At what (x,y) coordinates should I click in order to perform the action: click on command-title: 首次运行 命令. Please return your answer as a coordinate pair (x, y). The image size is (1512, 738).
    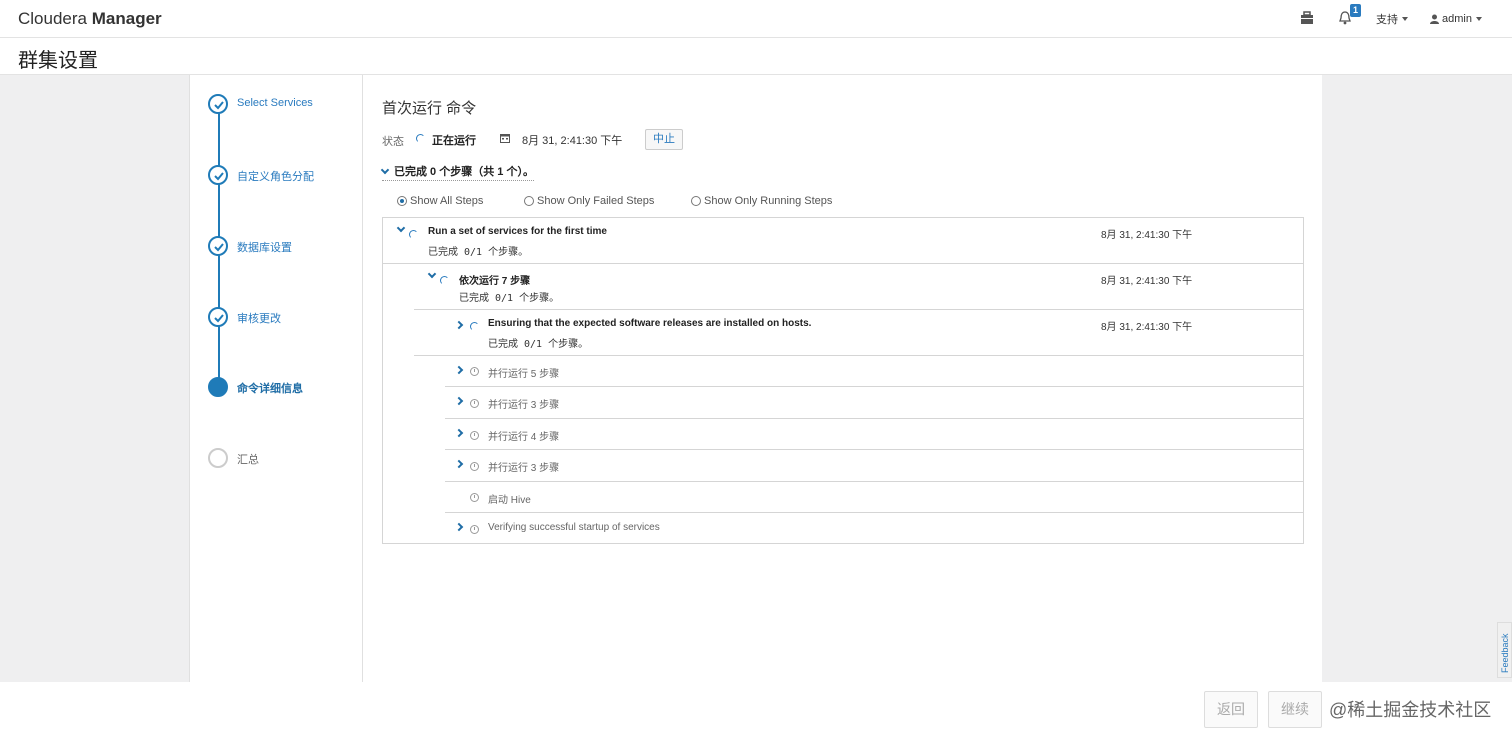
    Looking at the image, I should click on (429, 108).